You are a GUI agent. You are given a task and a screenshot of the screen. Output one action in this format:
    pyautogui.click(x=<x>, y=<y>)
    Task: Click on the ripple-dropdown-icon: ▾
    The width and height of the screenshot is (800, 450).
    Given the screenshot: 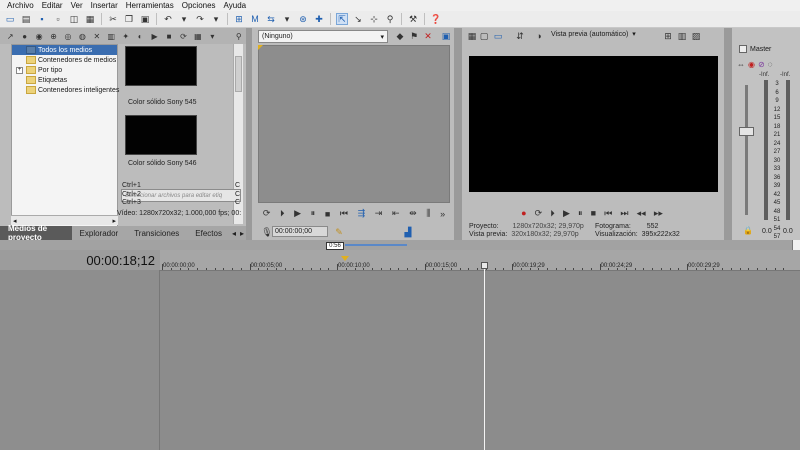 What is the action you would take?
    pyautogui.click(x=287, y=19)
    